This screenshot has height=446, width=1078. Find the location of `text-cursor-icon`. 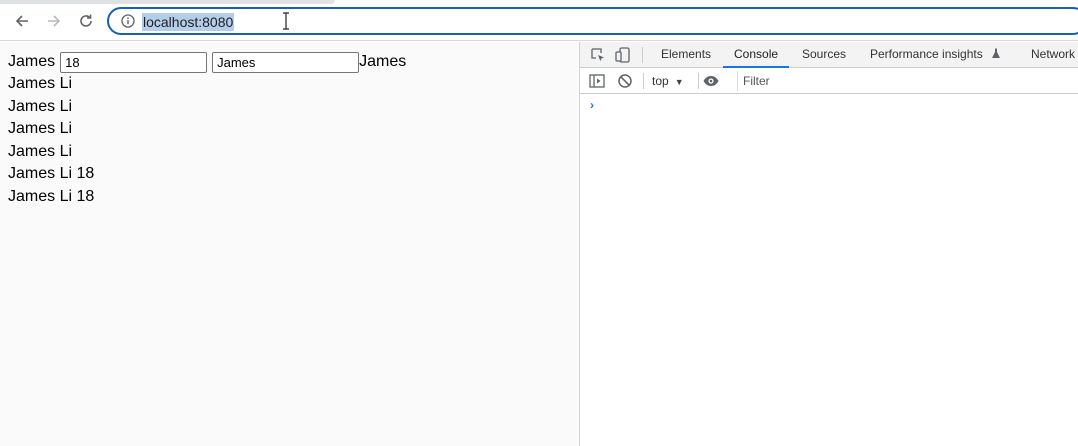

text-cursor-icon is located at coordinates (286, 21).